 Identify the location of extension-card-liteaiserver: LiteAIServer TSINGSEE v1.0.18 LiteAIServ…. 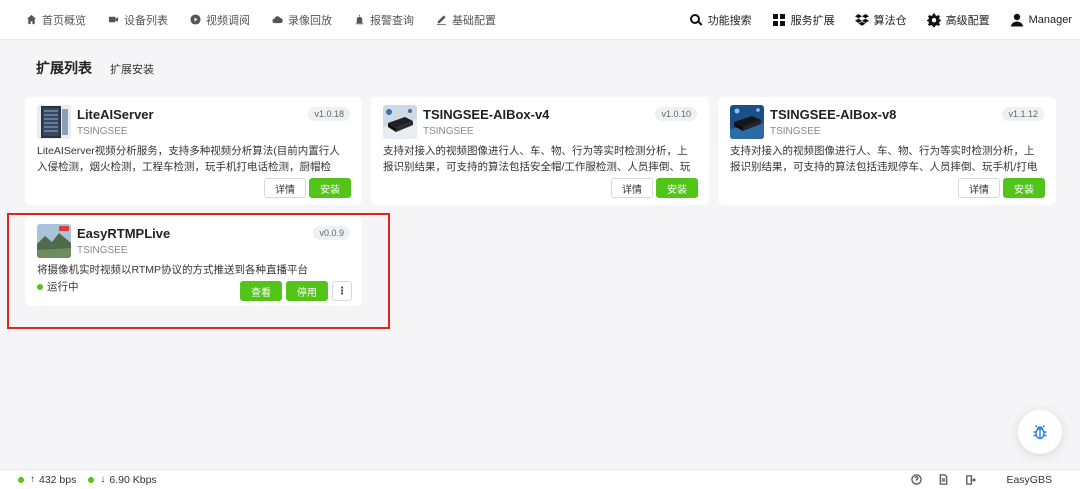
(193, 151).